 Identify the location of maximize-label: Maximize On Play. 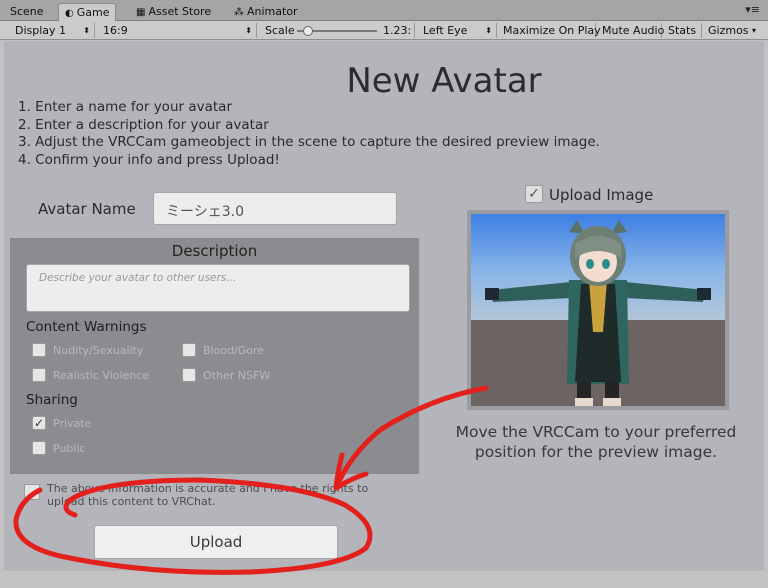
(552, 30).